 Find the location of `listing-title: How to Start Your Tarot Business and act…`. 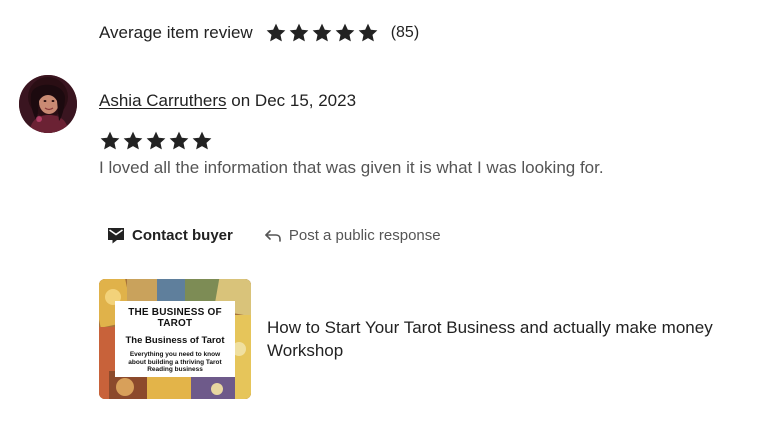

listing-title: How to Start Your Tarot Business and act… is located at coordinates (507, 339).